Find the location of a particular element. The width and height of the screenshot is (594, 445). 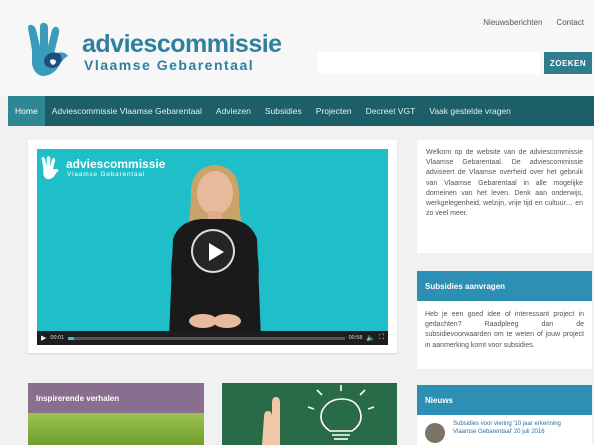

total-time: 00:58 is located at coordinates (355, 338).